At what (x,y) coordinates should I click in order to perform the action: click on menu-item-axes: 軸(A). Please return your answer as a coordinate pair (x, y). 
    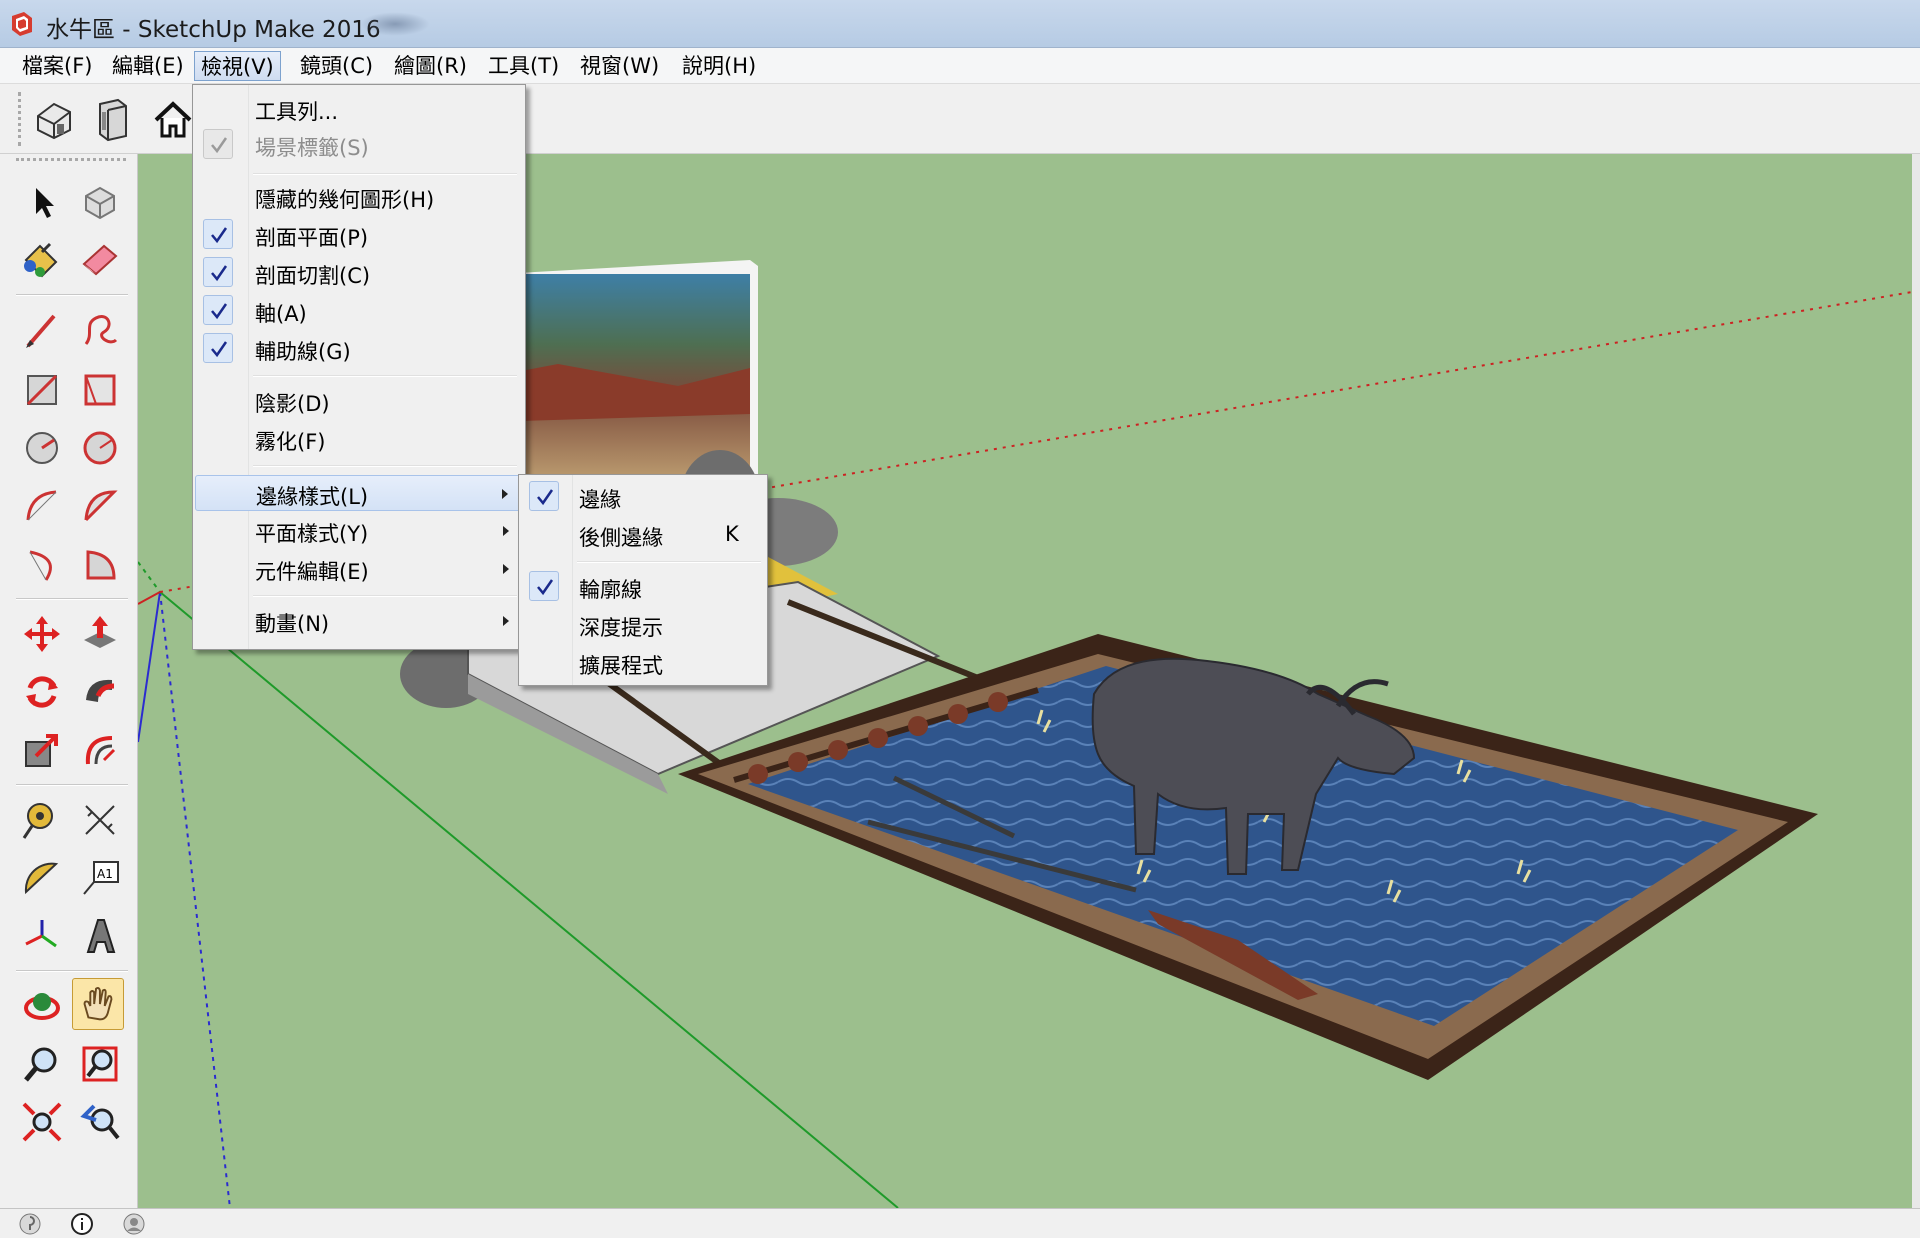
    Looking at the image, I should click on (359, 311).